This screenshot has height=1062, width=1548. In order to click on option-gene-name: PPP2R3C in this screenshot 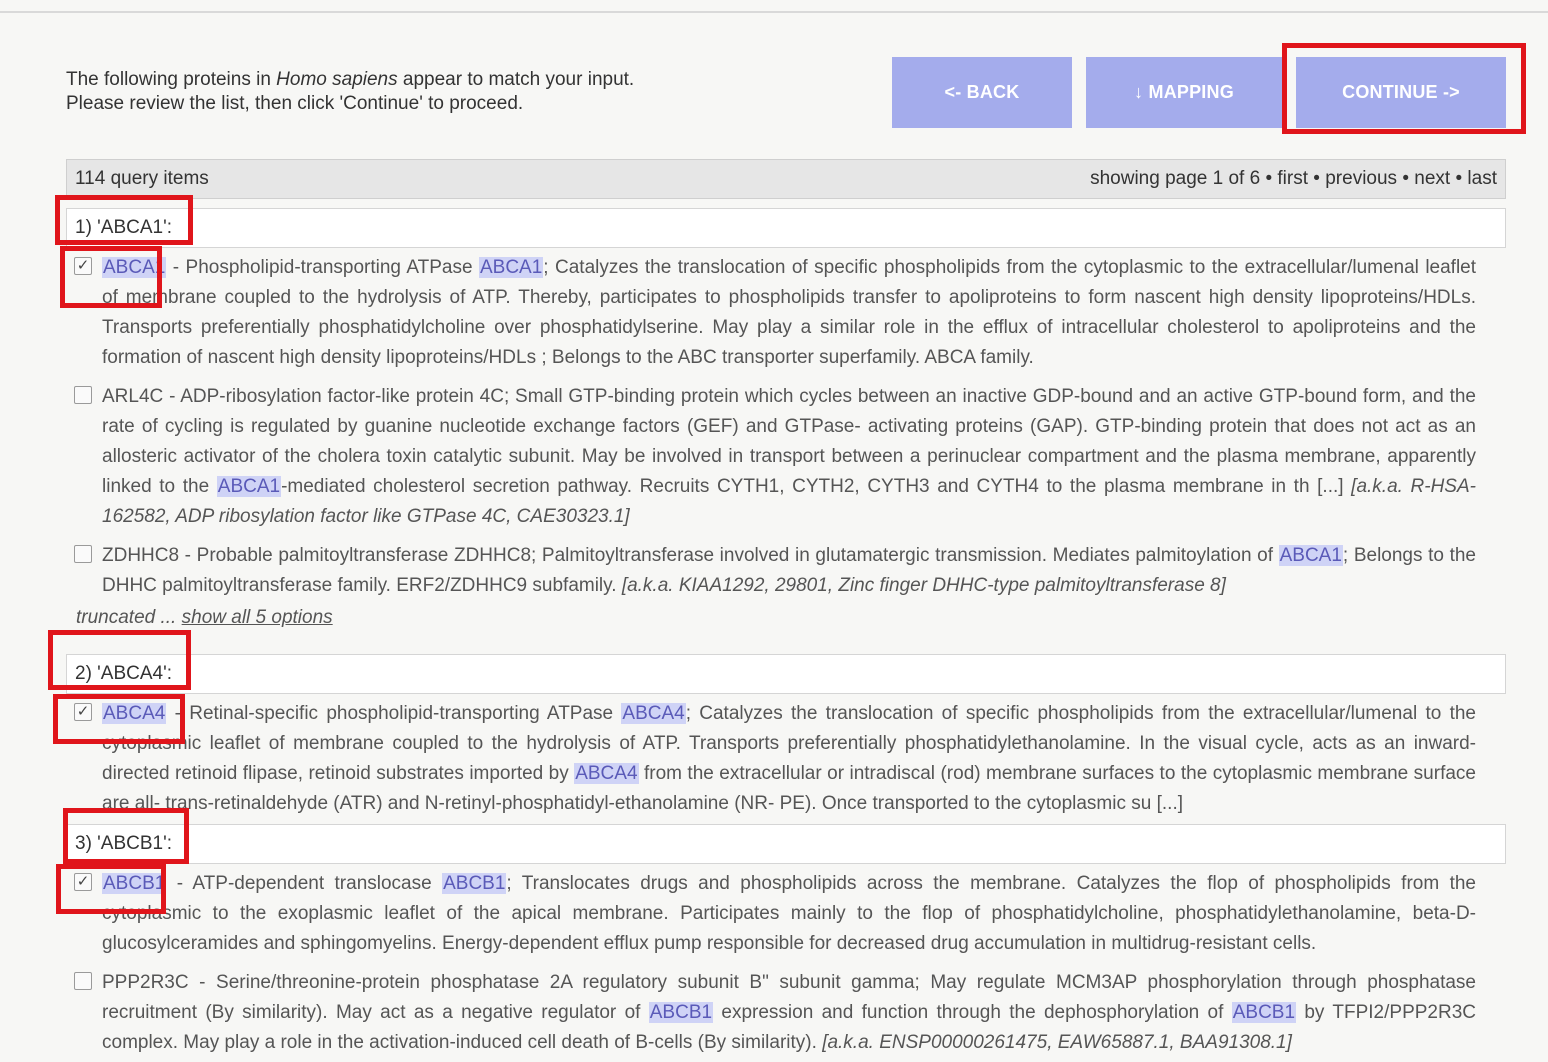, I will do `click(145, 982)`.